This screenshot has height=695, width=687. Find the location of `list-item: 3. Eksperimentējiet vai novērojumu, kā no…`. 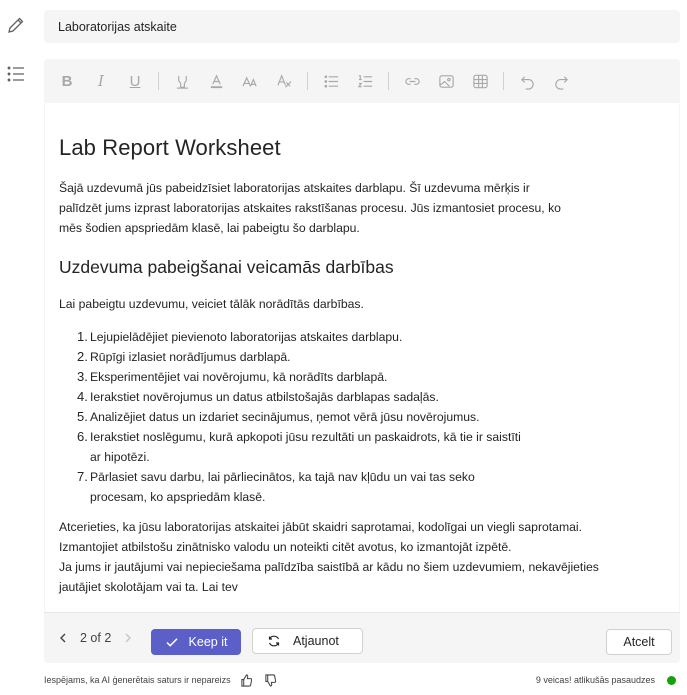

list-item: 3. Eksperimentējiet vai novērojumu, kā no… is located at coordinates (303, 377).